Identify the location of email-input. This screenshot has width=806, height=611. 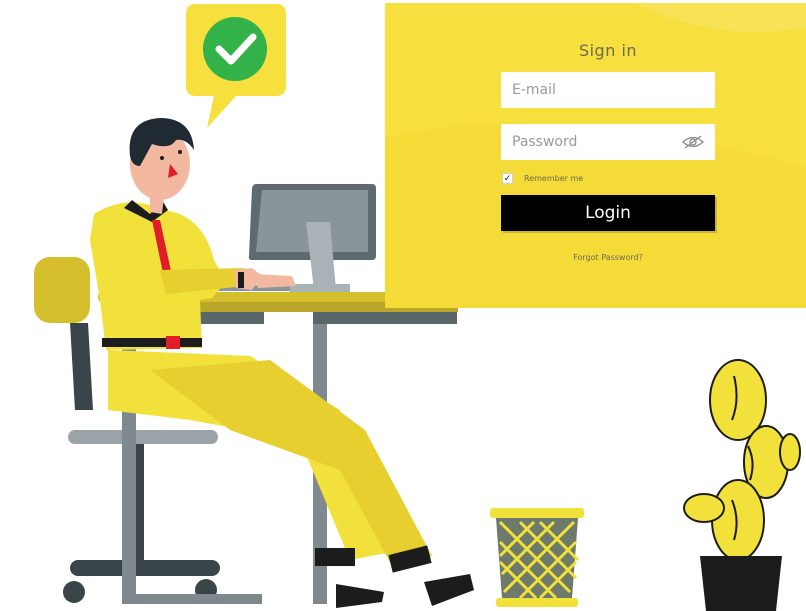
(608, 90).